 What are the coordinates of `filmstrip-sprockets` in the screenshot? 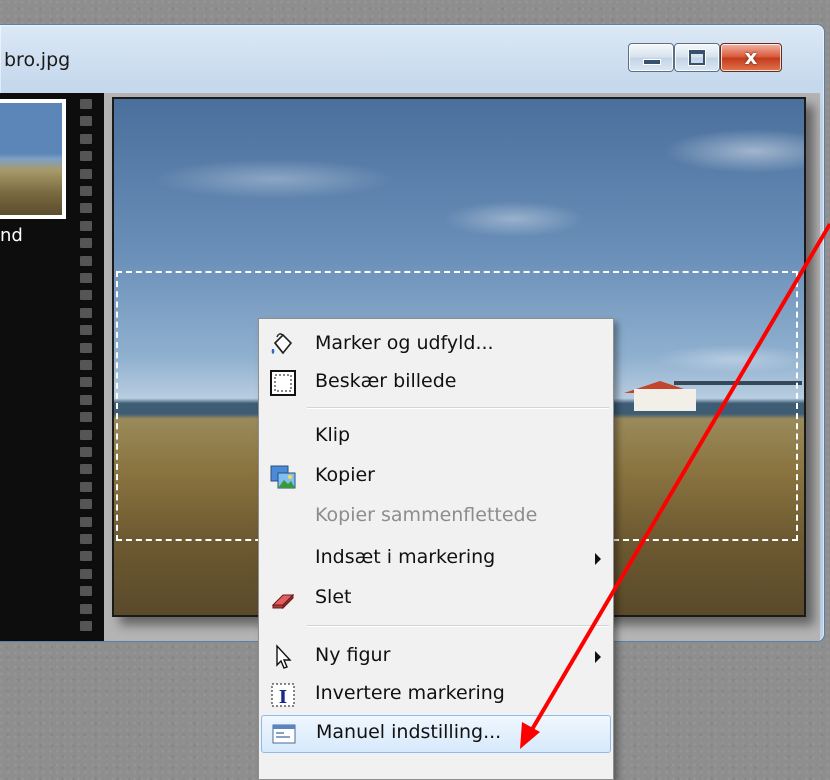 It's located at (86, 367).